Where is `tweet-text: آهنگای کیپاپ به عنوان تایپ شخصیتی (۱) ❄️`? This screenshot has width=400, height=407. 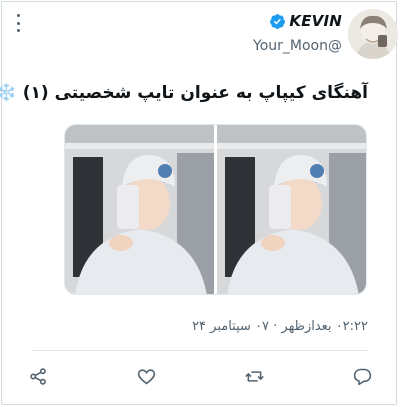
tweet-text: آهنگای کیپاپ به عنوان تایپ شخصیتی (۱) ❄️ is located at coordinates (184, 93).